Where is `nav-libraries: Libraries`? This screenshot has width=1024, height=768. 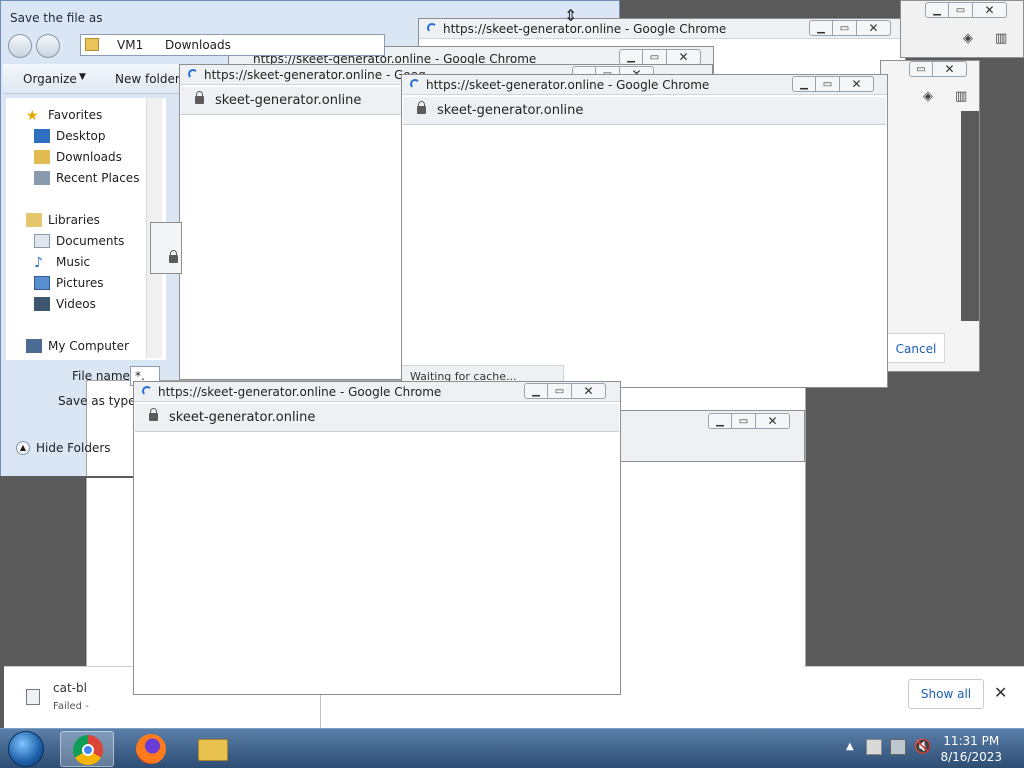 nav-libraries: Libraries is located at coordinates (63, 220).